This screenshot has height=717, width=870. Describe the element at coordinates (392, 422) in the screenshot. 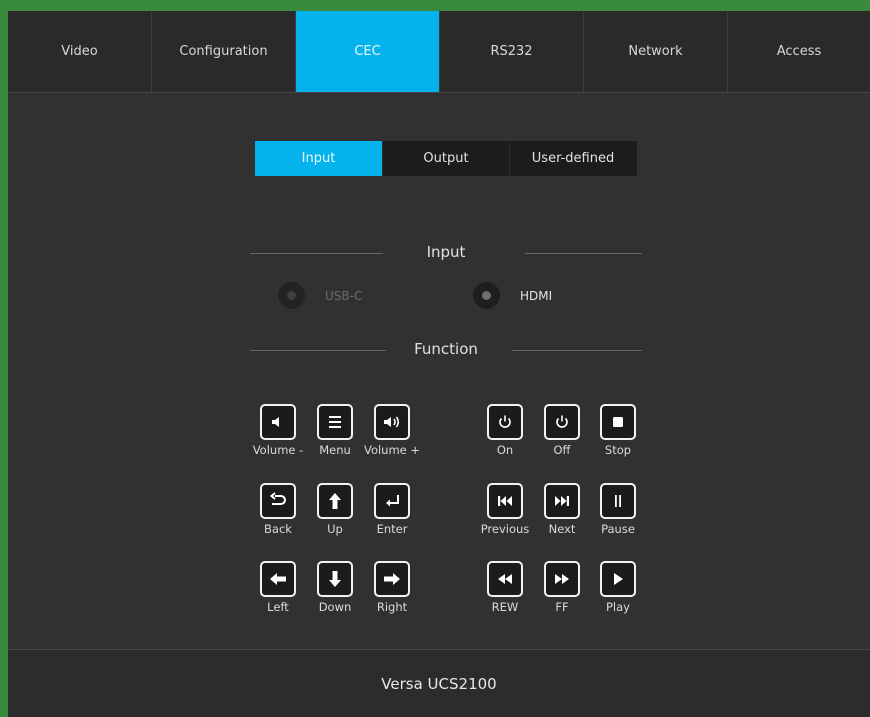

I see `volume-up-icon` at that location.